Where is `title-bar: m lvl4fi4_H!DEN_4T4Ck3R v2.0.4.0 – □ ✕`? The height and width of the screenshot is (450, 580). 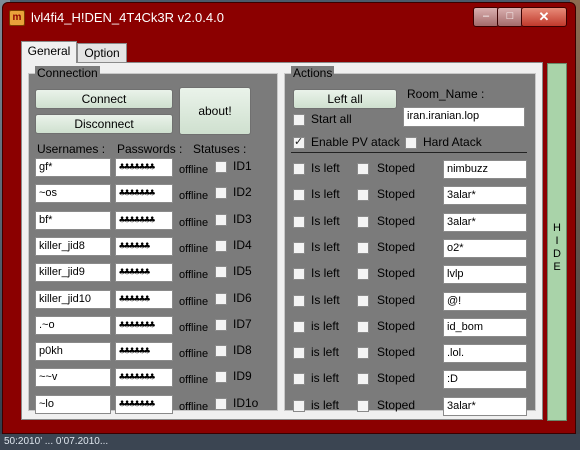
title-bar: m lvl4fi4_H!DEN_4T4Ck3R v2.0.4.0 – □ ✕ is located at coordinates (289, 18).